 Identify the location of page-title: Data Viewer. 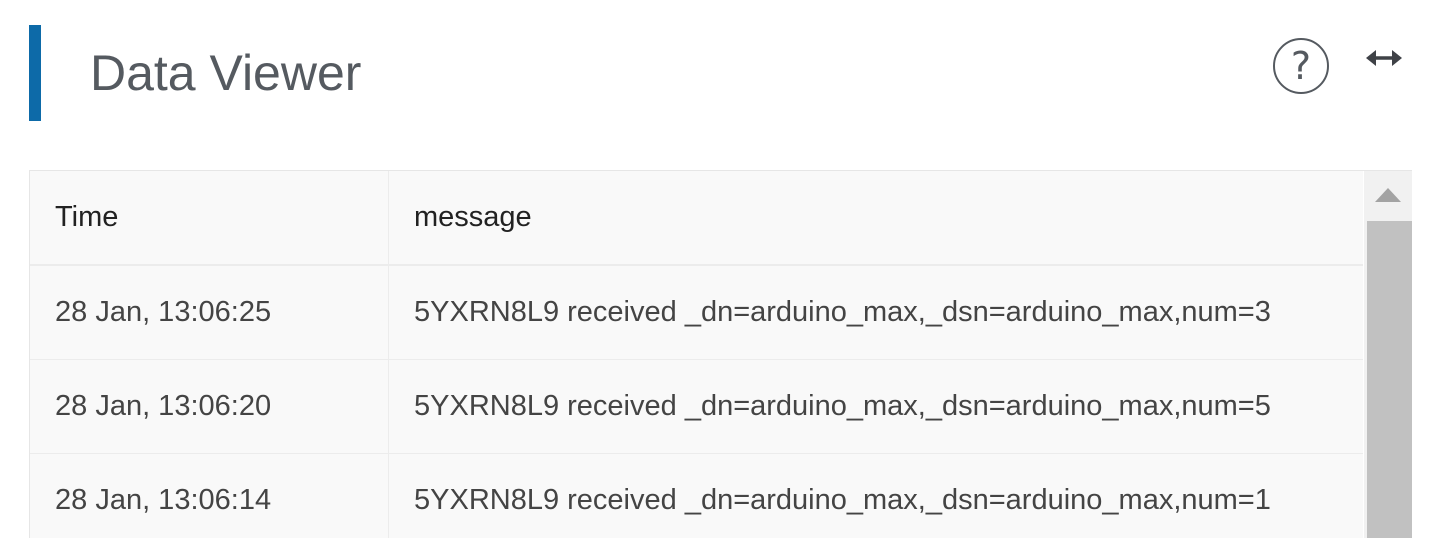
(226, 73).